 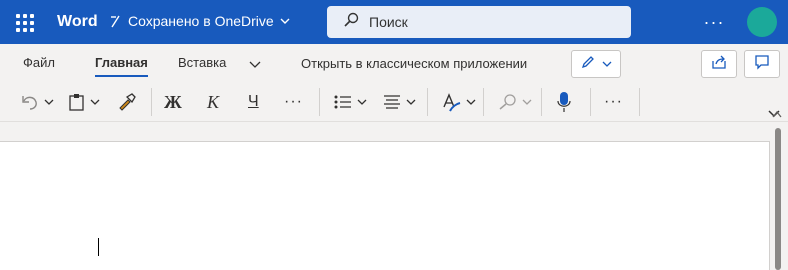 I want to click on open-in-desktop-app-link: Открыть в классическом приложении, so click(x=414, y=63).